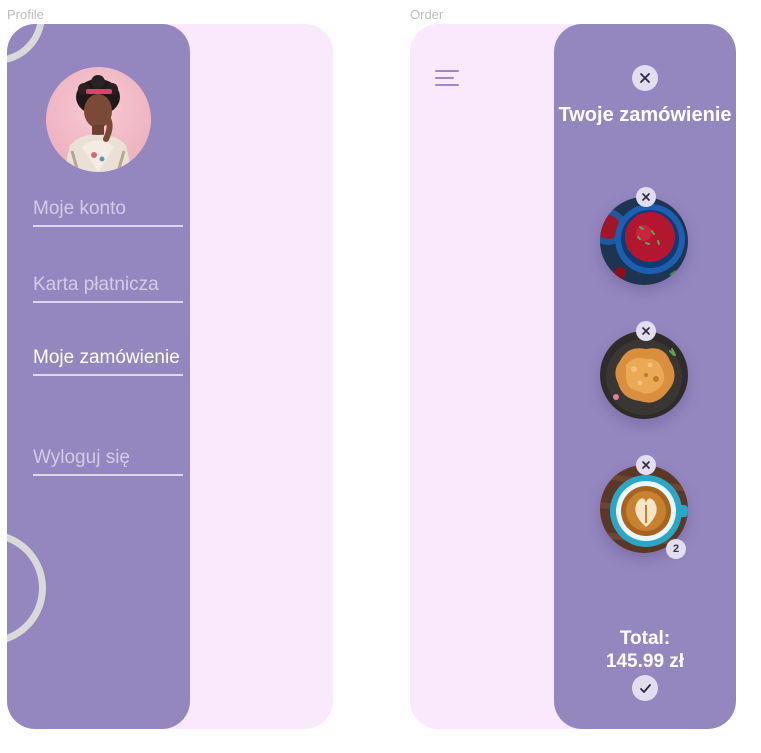 This screenshot has height=753, width=761. I want to click on avatar, so click(98, 119).